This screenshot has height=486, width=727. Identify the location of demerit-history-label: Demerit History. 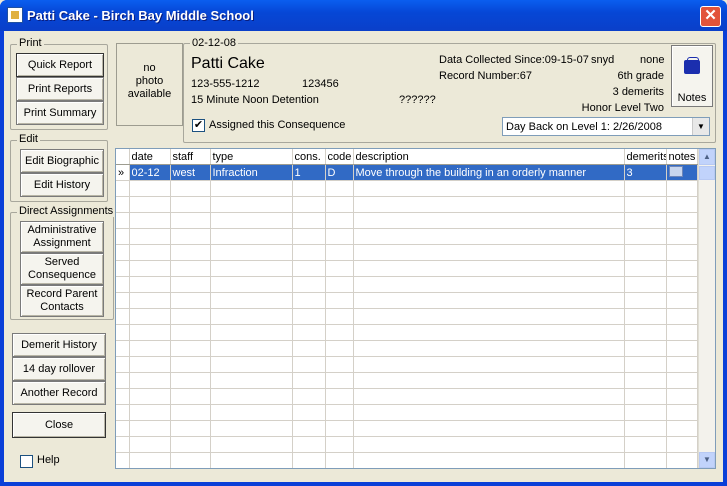
(59, 344).